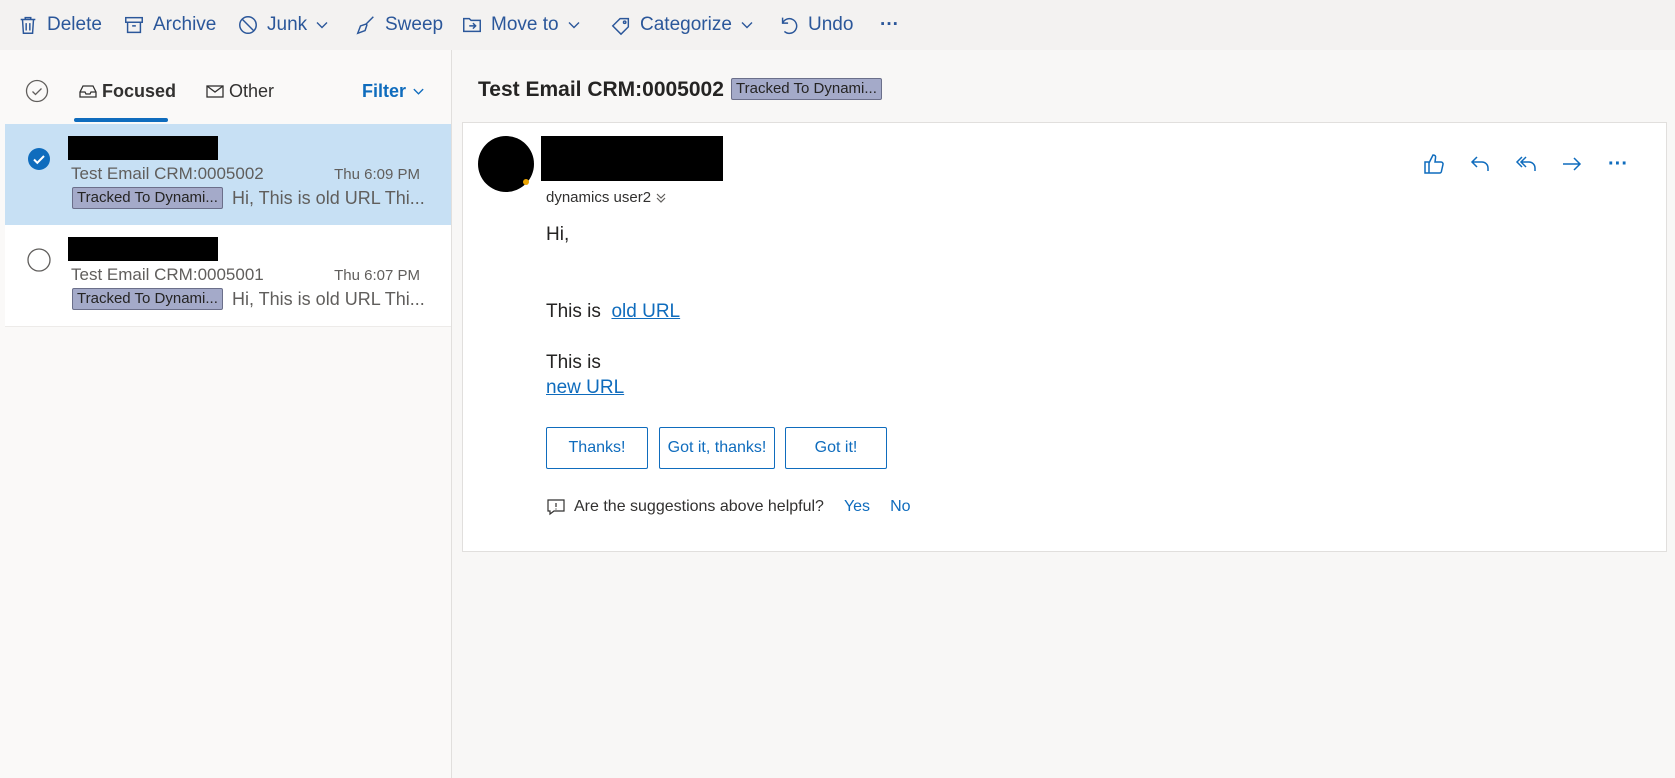 The image size is (1675, 778). I want to click on checked-circle-icon, so click(39, 159).